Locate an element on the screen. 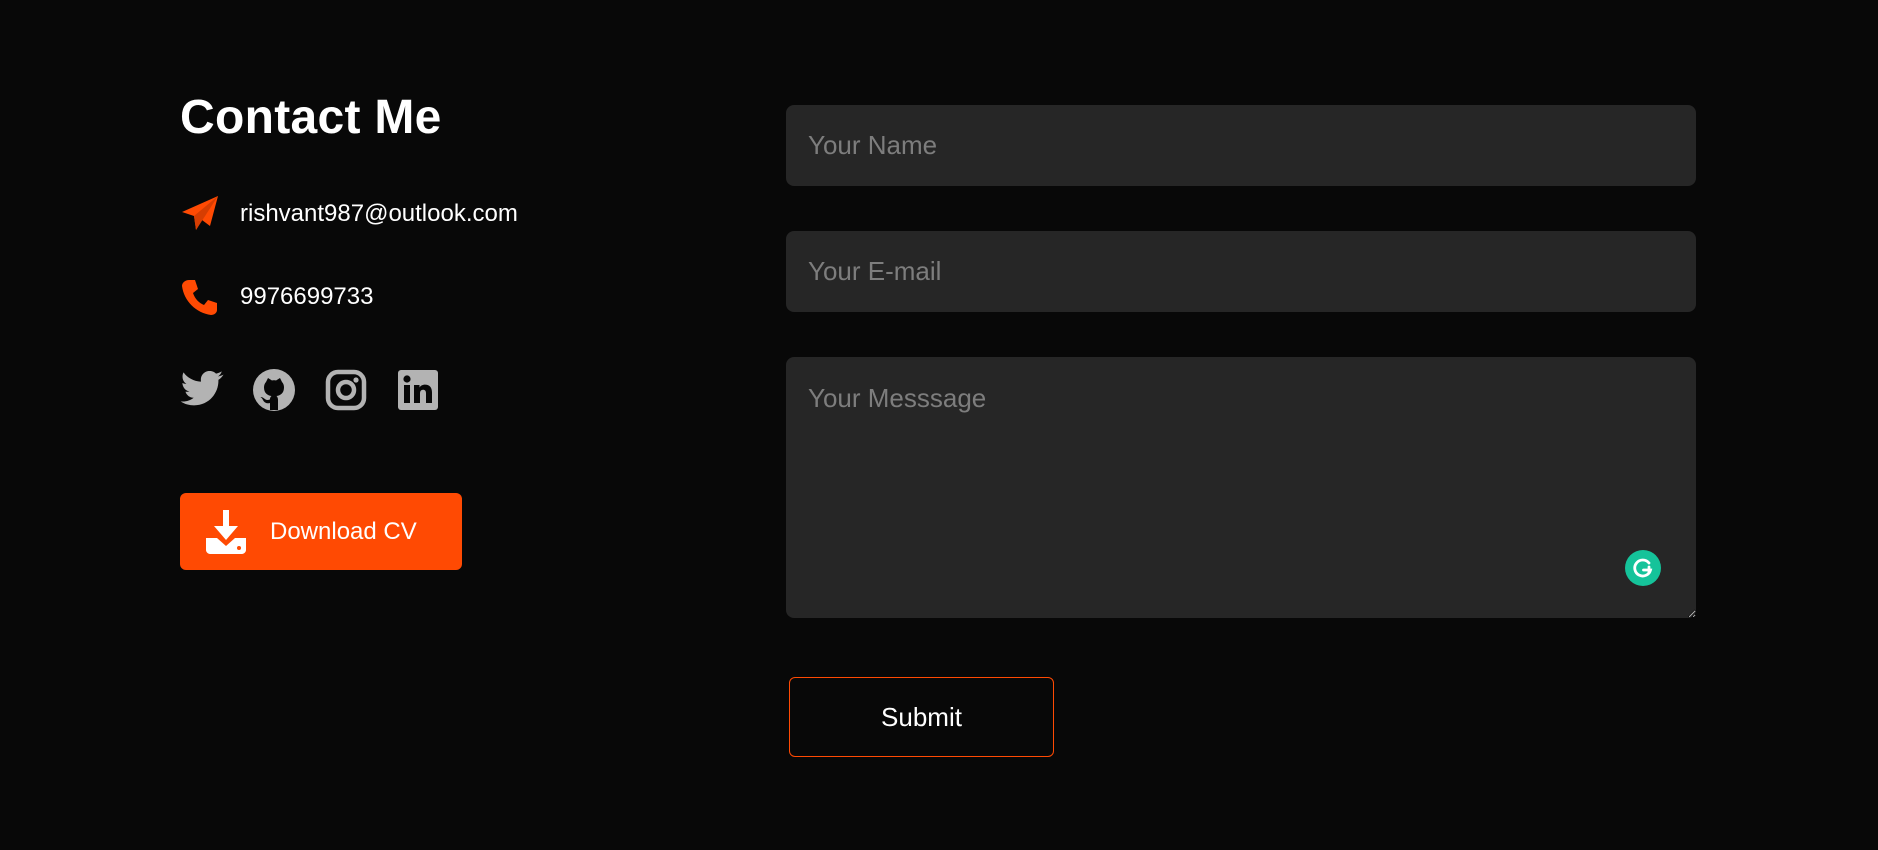 The height and width of the screenshot is (850, 1878). phone-row: 9976699733 is located at coordinates (276, 297).